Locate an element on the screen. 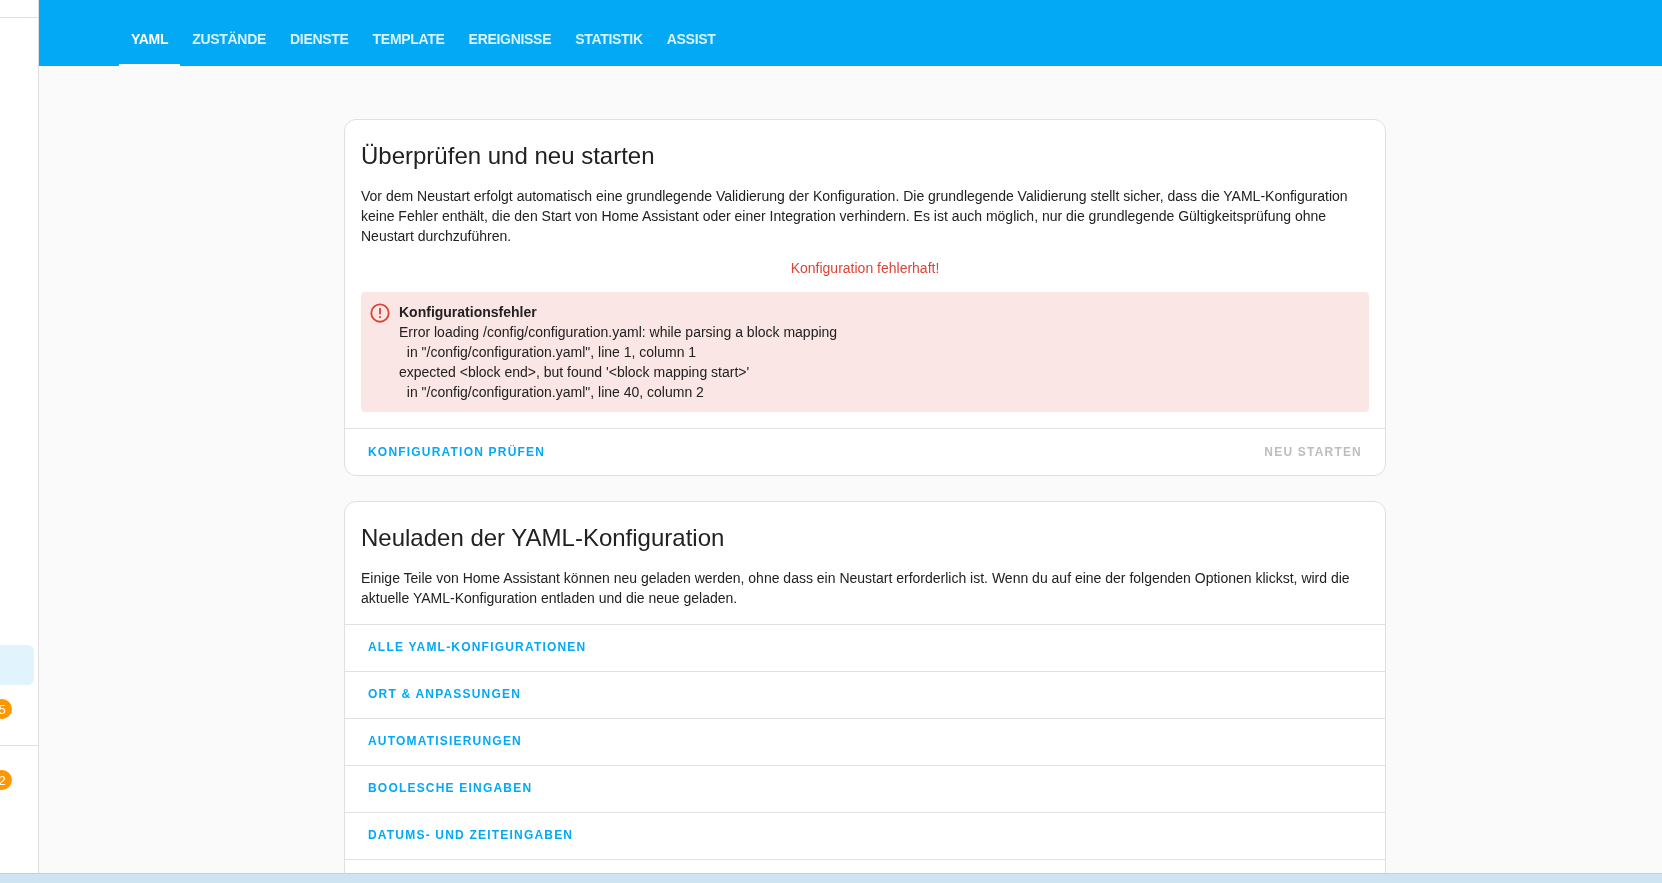 The height and width of the screenshot is (883, 1662). tab: ZUSTÄNDE is located at coordinates (229, 40).